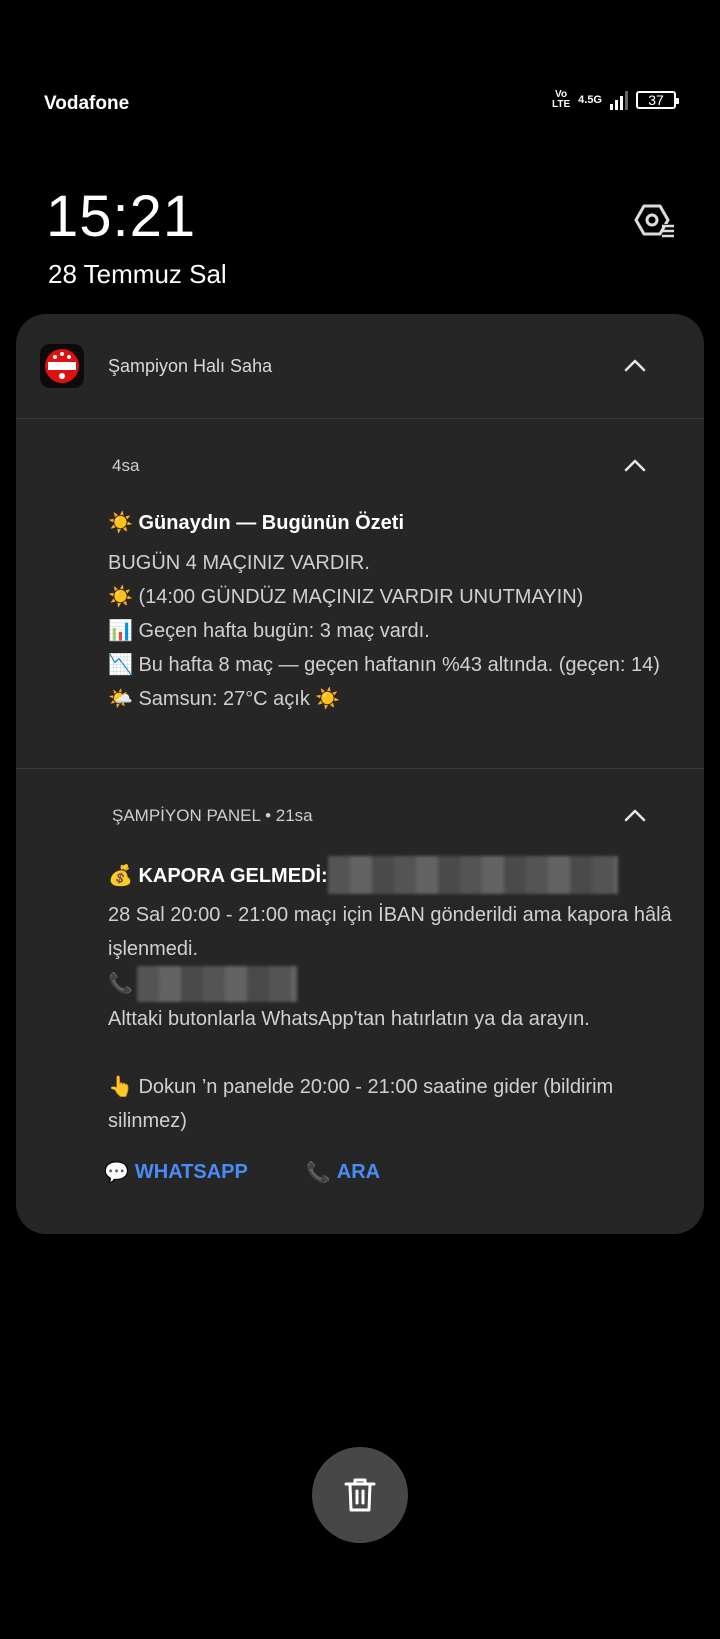 This screenshot has width=720, height=1639. Describe the element at coordinates (190, 366) in the screenshot. I see `app-name: Şampiyon Halı Saha` at that location.